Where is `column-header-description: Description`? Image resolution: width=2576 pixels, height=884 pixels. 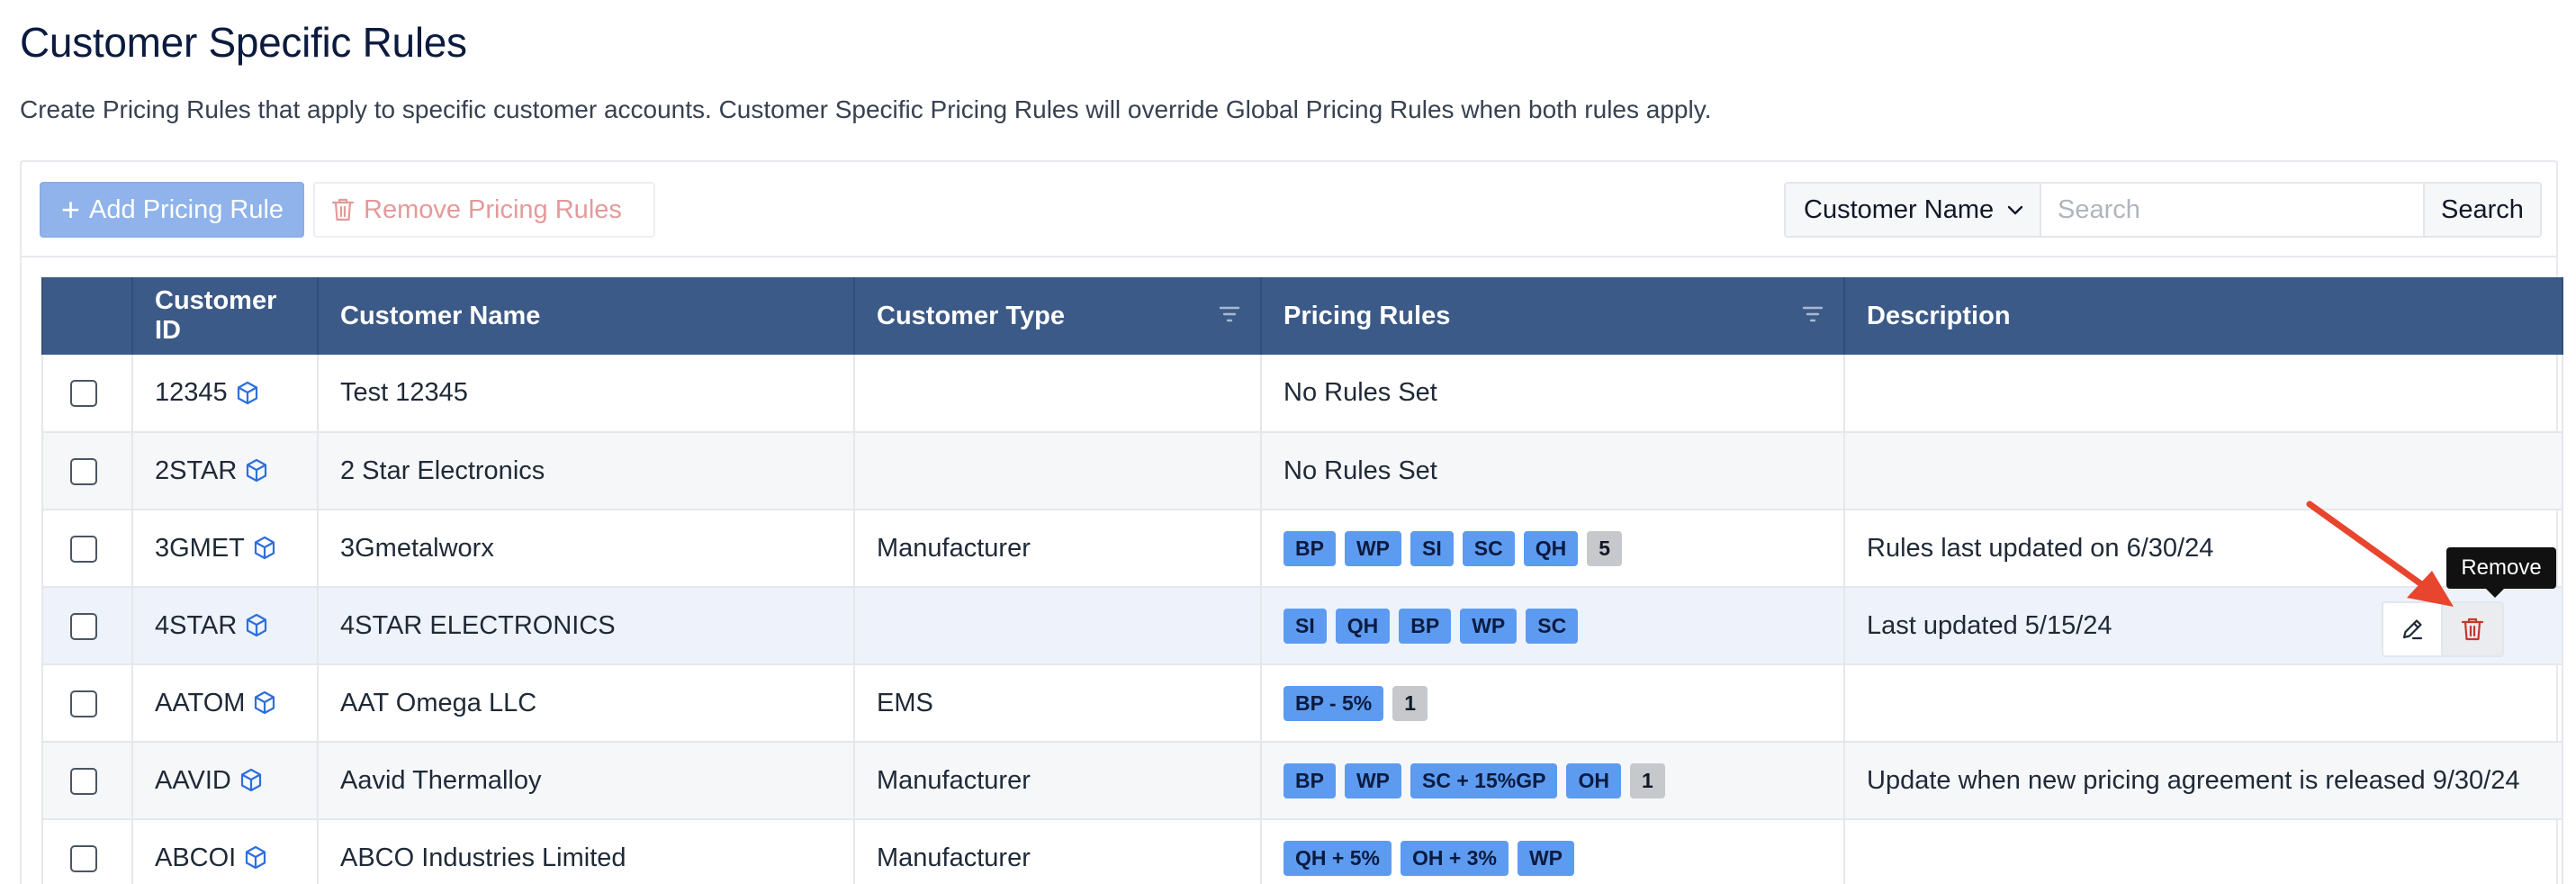 column-header-description: Description is located at coordinates (2203, 316).